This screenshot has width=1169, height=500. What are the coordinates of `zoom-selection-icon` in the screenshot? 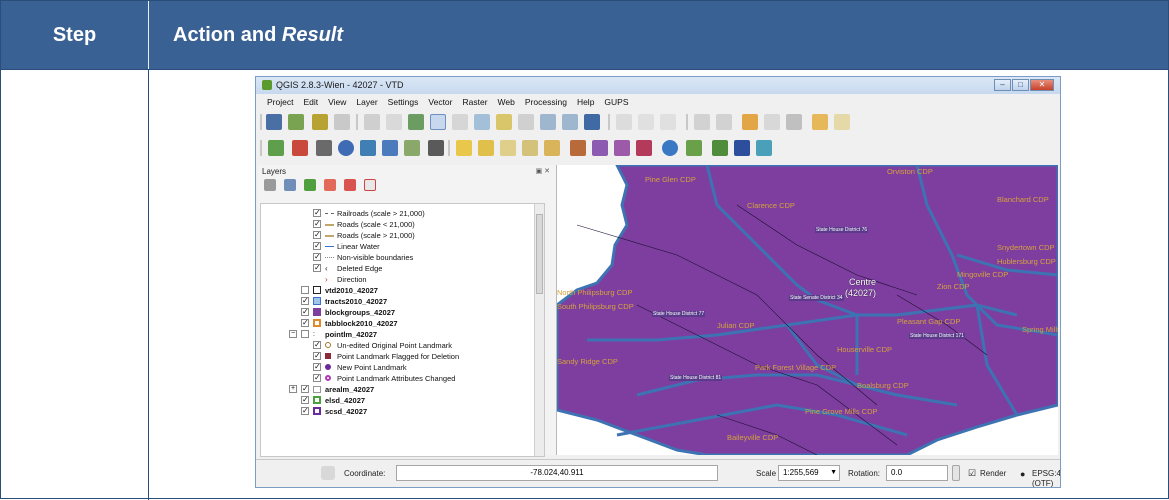 It's located at (526, 122).